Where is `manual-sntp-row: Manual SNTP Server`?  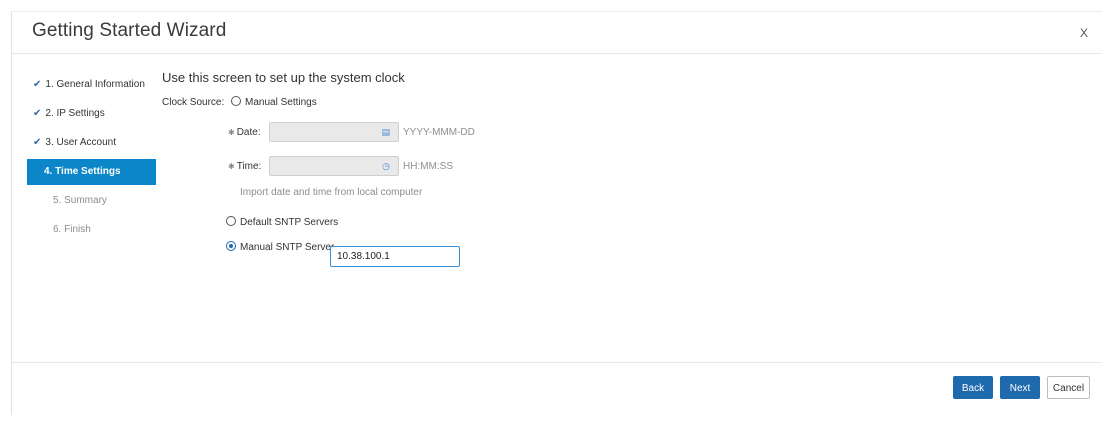 manual-sntp-row: Manual SNTP Server is located at coordinates (280, 247).